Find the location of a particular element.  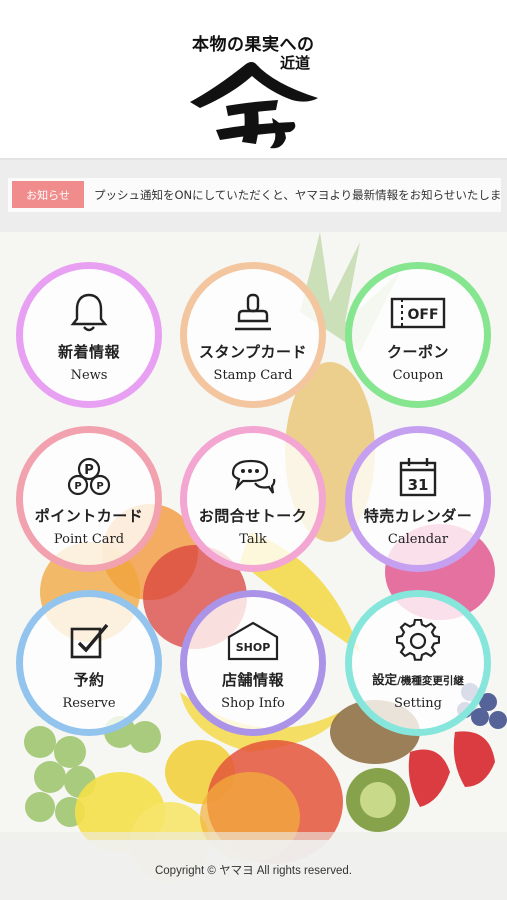

menu-shop-info-button: SHOP 店舗情報 Shop Info is located at coordinates (253, 663).